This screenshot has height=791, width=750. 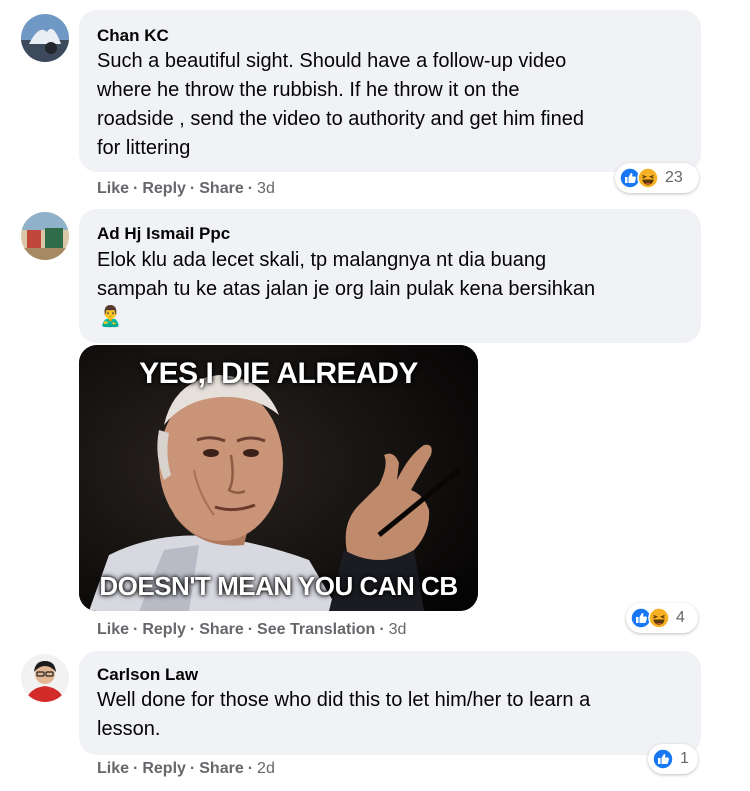 What do you see at coordinates (110, 317) in the screenshot?
I see `person-pouting-emoji: 🙎‍♂️` at bounding box center [110, 317].